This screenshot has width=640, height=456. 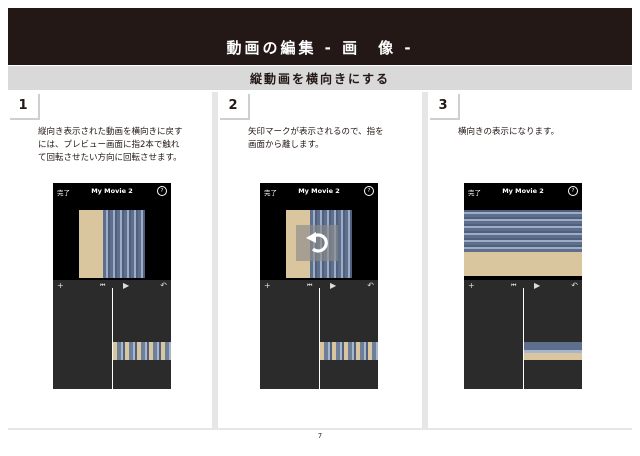 I want to click on section-title: 縦動画を横向きにする, so click(x=320, y=78).